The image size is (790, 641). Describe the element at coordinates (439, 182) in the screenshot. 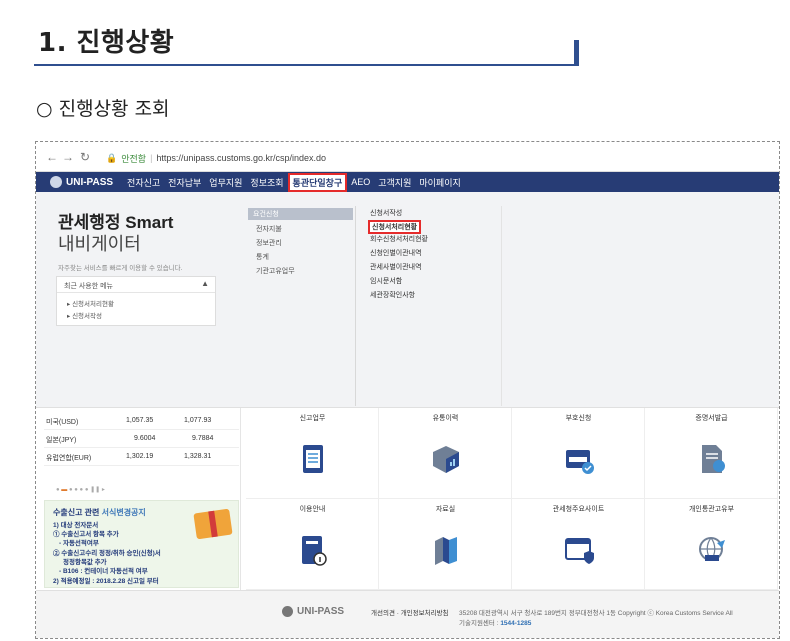

I see `nav-item-my-page: 마이페이지` at that location.